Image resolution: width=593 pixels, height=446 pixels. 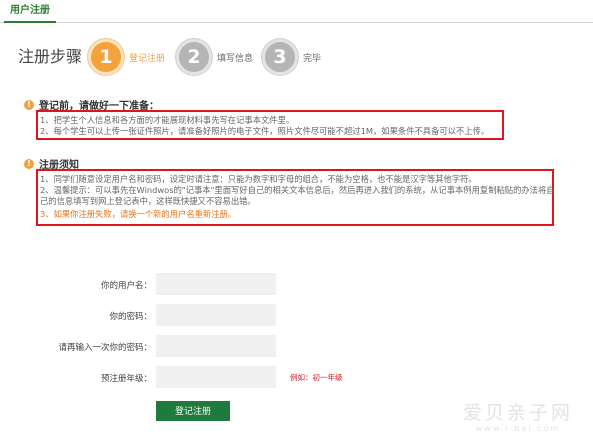 I want to click on tab-user-register: 用户注册, so click(x=30, y=11).